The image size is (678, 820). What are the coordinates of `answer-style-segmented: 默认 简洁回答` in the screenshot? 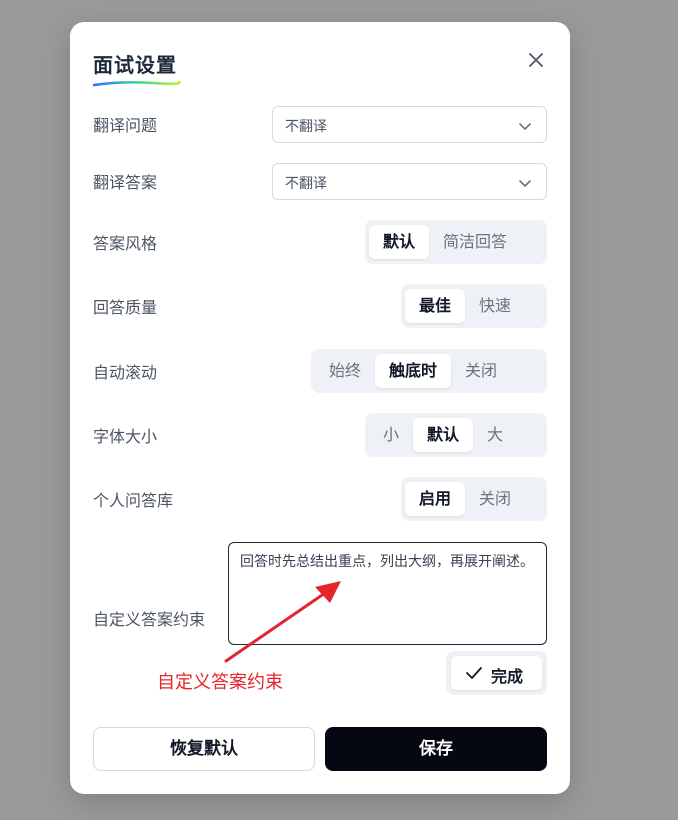 It's located at (456, 242).